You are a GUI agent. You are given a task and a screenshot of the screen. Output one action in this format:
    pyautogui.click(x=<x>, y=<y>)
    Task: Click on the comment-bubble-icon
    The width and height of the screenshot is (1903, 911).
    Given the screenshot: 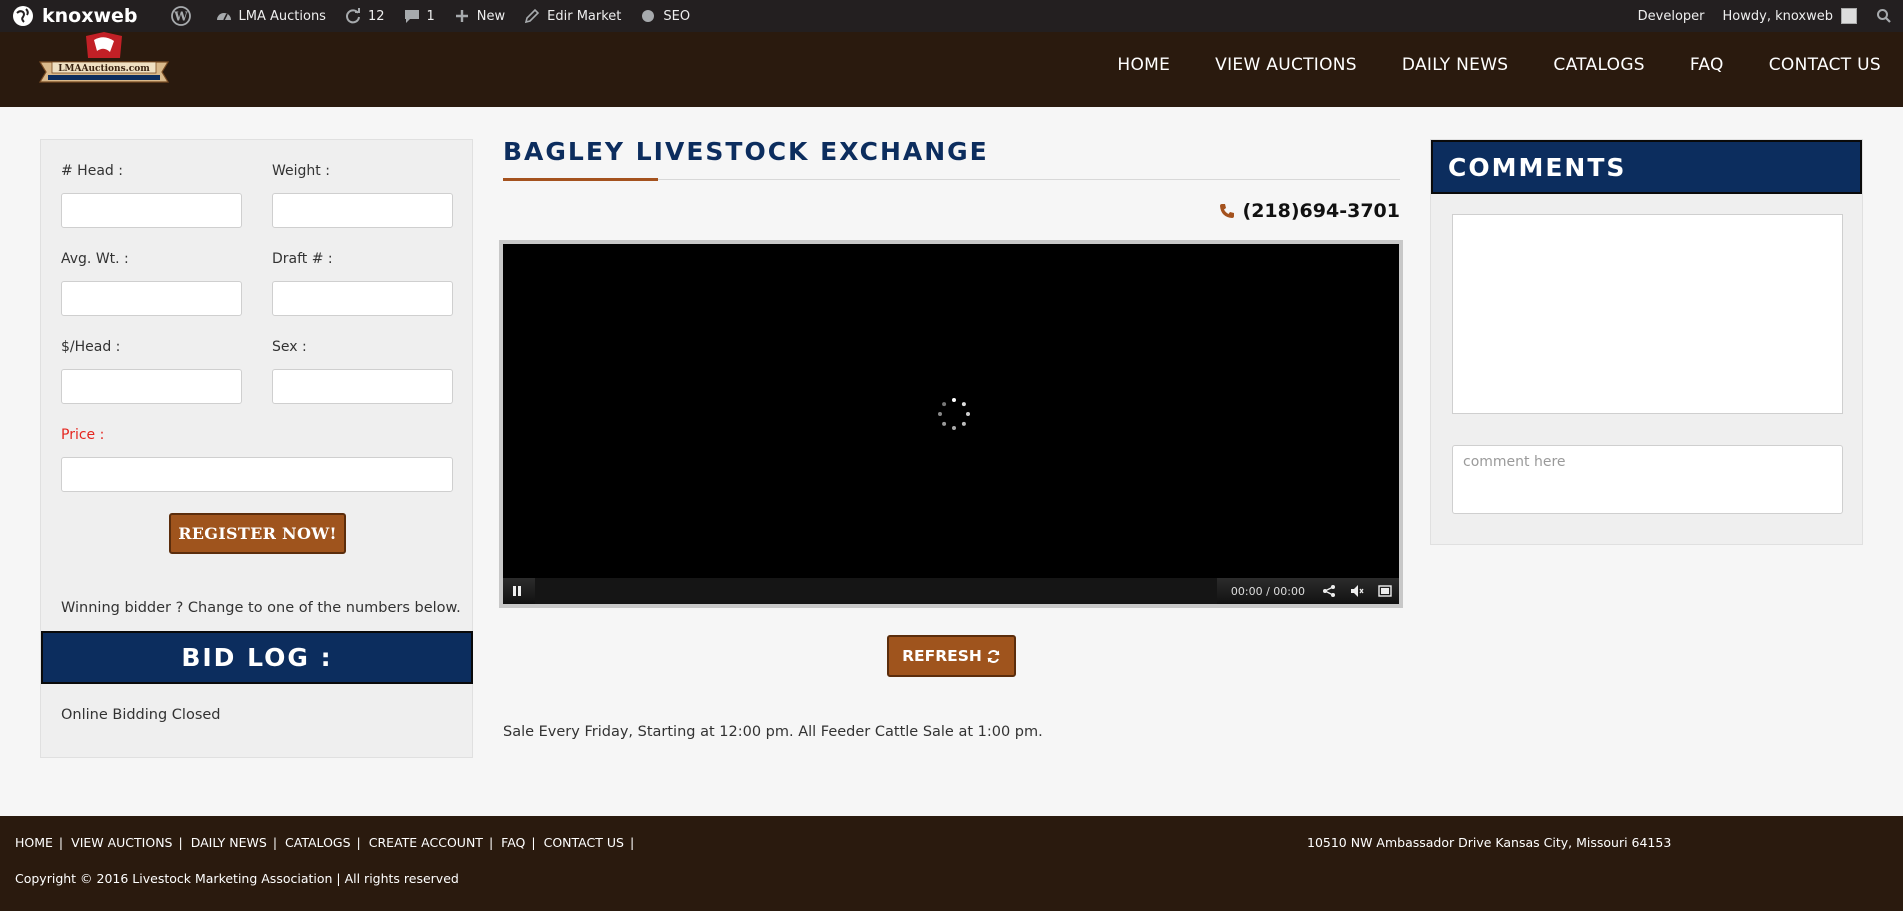 What is the action you would take?
    pyautogui.click(x=412, y=16)
    